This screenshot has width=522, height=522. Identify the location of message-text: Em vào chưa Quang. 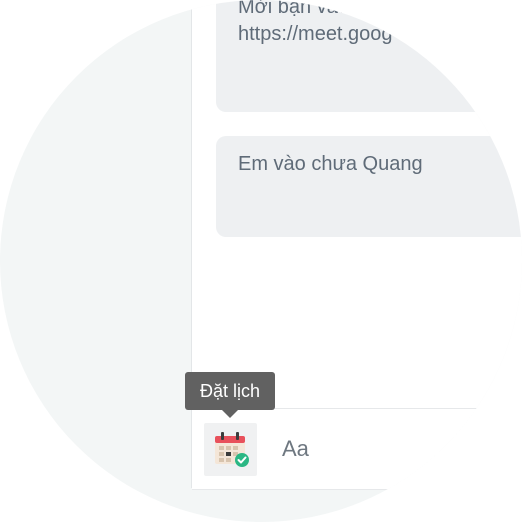
(330, 164).